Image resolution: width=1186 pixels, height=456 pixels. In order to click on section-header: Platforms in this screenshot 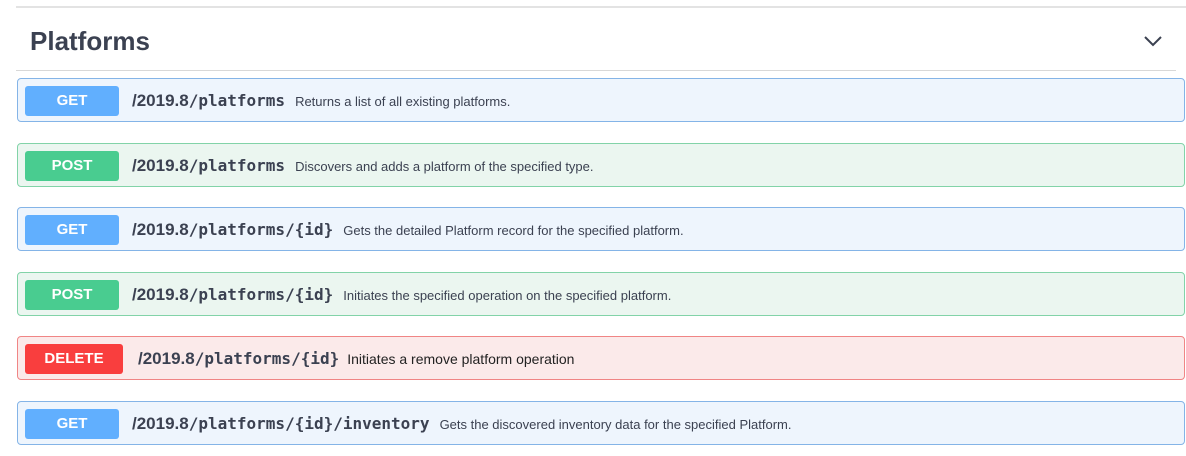, I will do `click(596, 44)`.